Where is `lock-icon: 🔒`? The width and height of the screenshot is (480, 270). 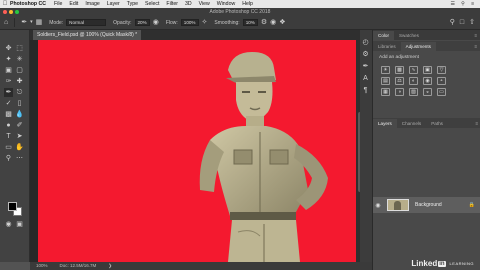
lock-icon: 🔒 is located at coordinates (471, 205).